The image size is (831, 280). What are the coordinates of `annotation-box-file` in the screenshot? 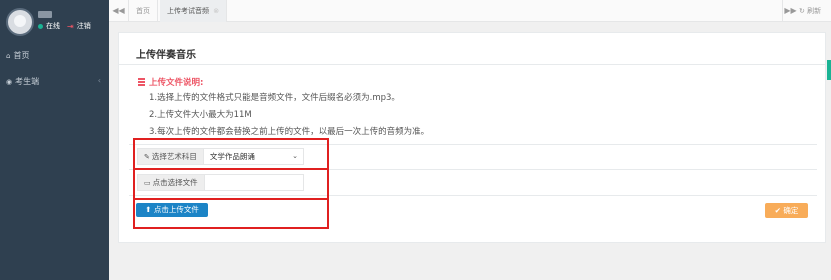 It's located at (231, 184).